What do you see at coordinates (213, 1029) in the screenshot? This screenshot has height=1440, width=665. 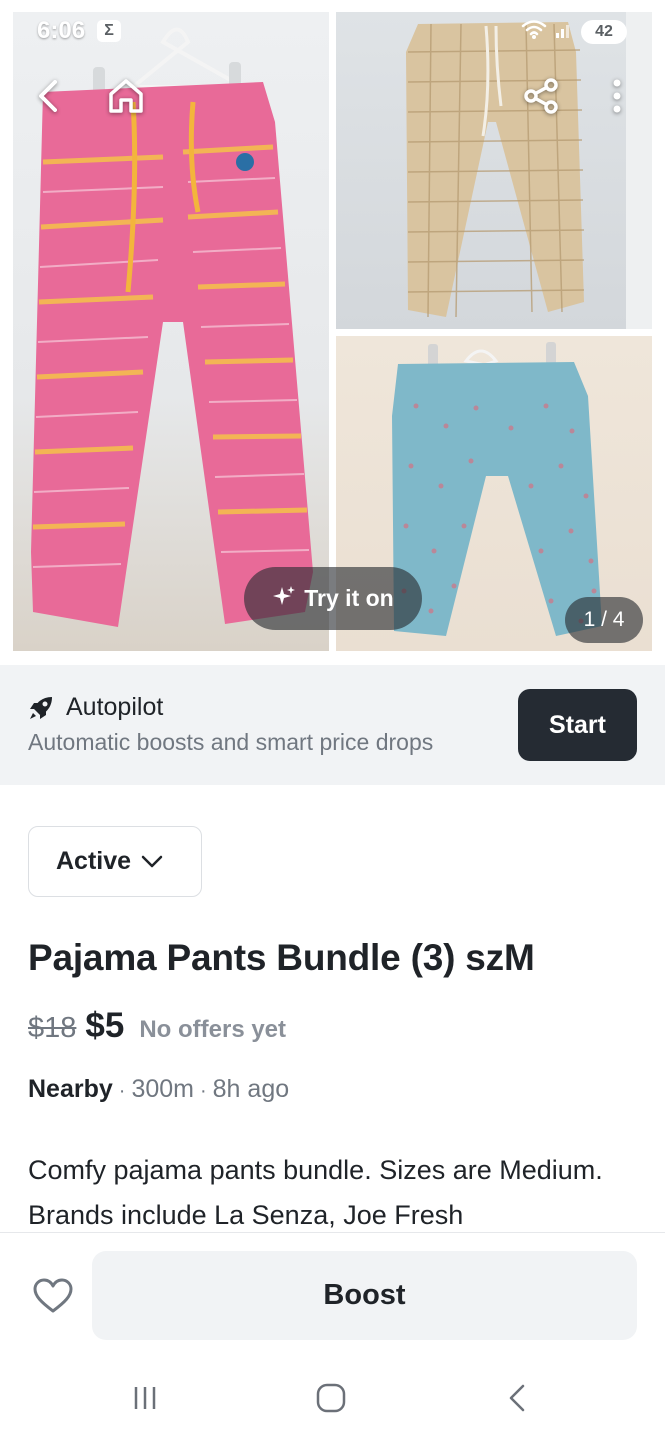 I see `offers-status: No offers yet` at bounding box center [213, 1029].